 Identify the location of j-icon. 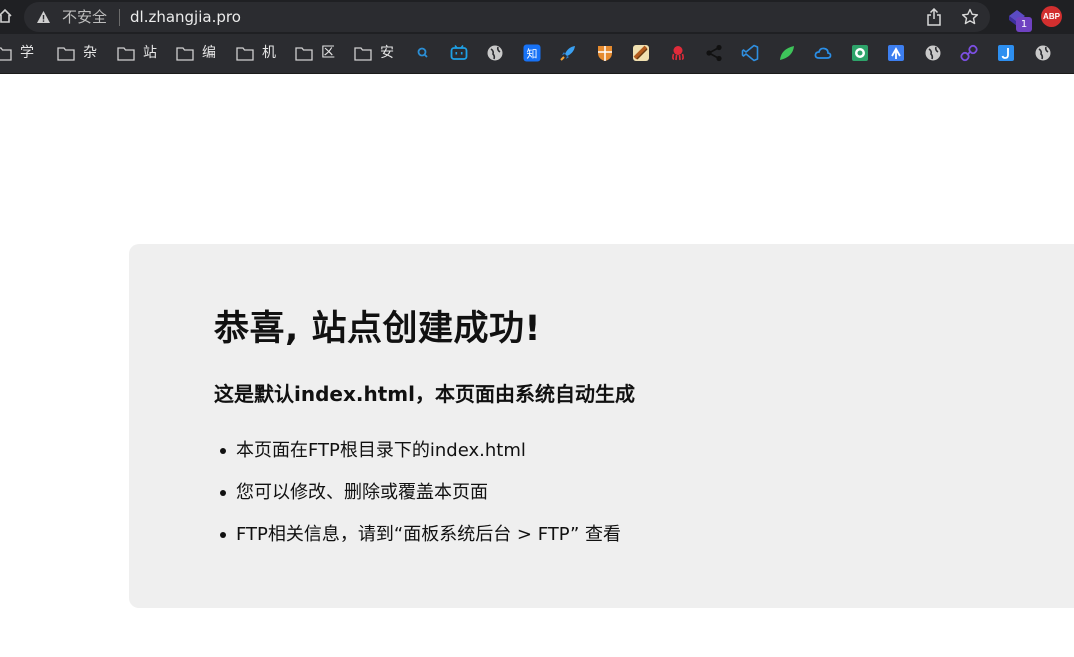
(1006, 53).